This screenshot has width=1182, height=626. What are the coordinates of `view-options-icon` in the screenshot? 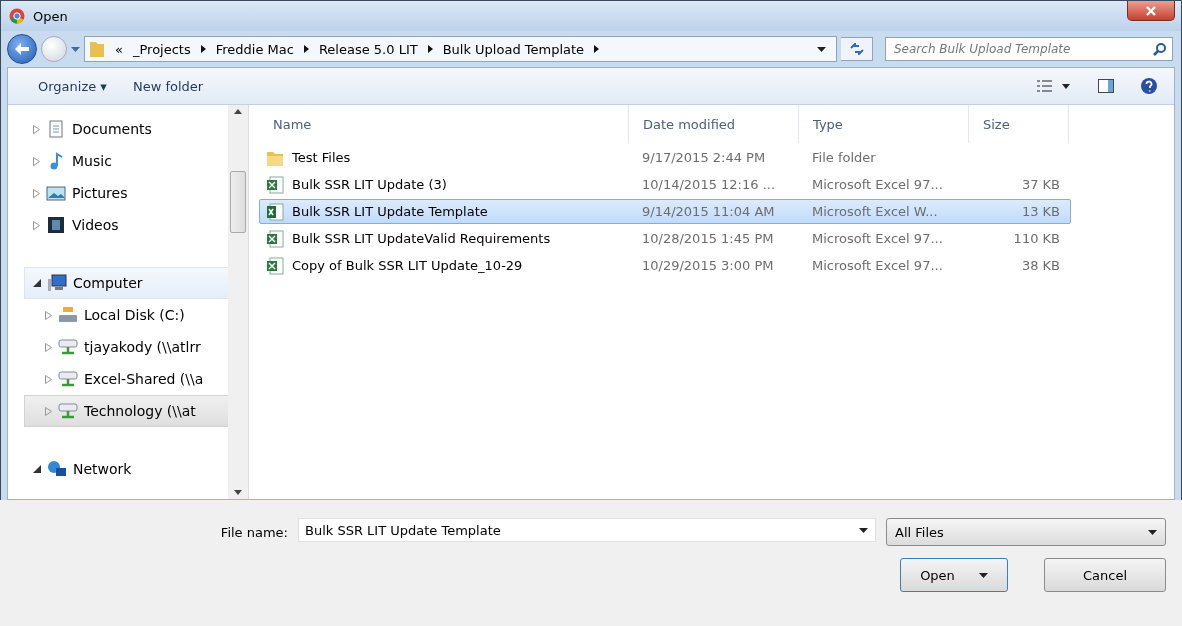 It's located at (1054, 86).